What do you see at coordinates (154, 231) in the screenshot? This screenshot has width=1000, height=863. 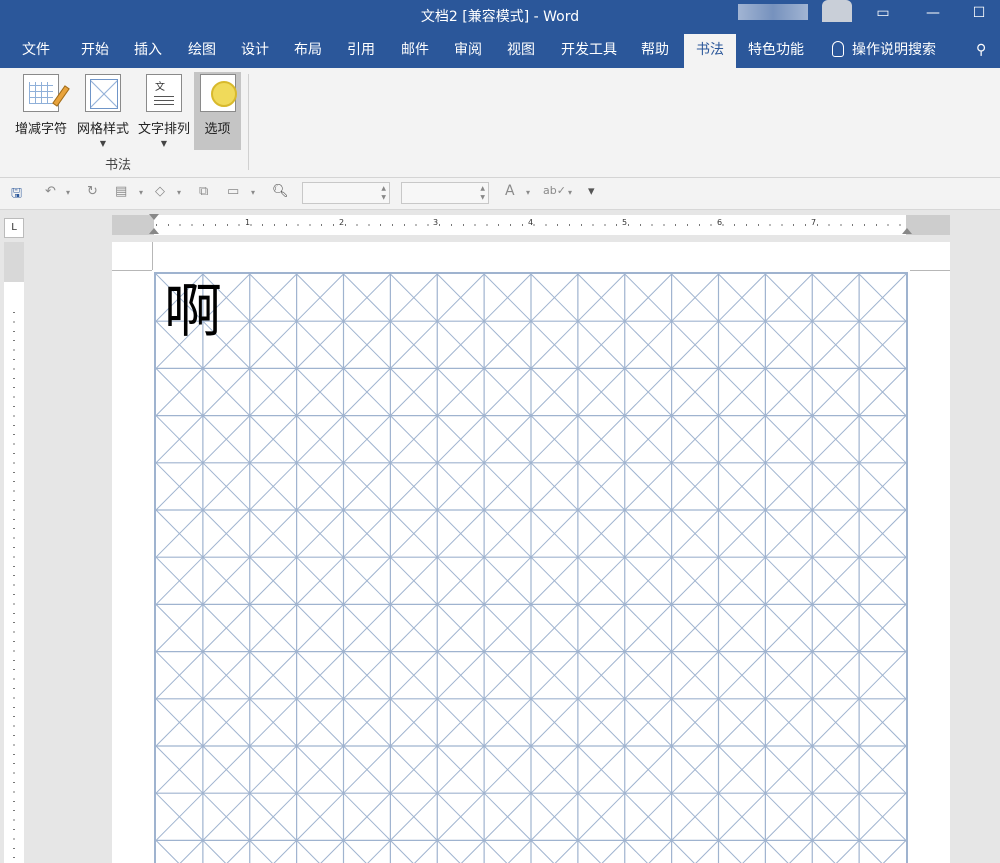 I see `left-indent-marker` at bounding box center [154, 231].